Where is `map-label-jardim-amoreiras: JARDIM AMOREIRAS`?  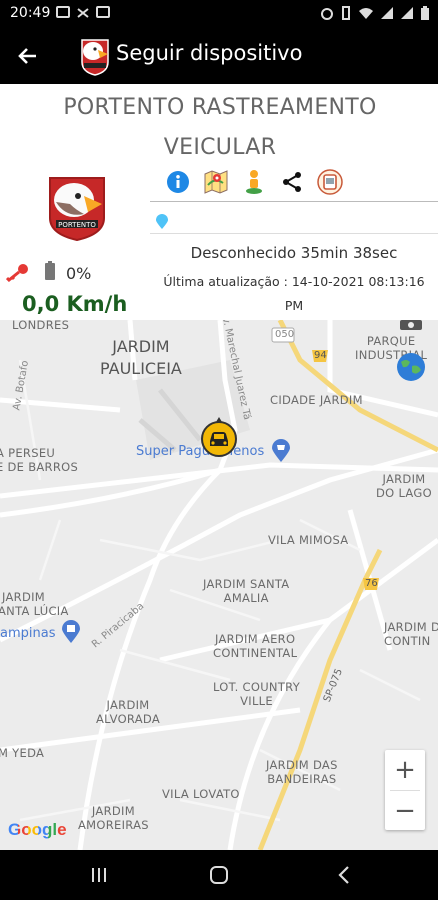 map-label-jardim-amoreiras: JARDIM AMOREIRAS is located at coordinates (113, 818).